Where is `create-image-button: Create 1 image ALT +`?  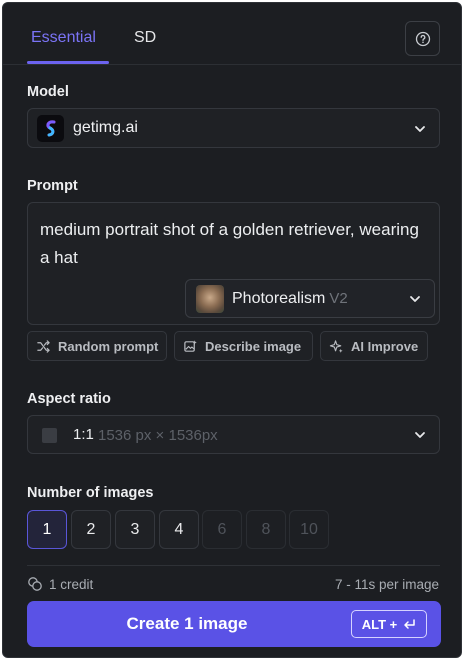
create-image-button: Create 1 image ALT + is located at coordinates (234, 624).